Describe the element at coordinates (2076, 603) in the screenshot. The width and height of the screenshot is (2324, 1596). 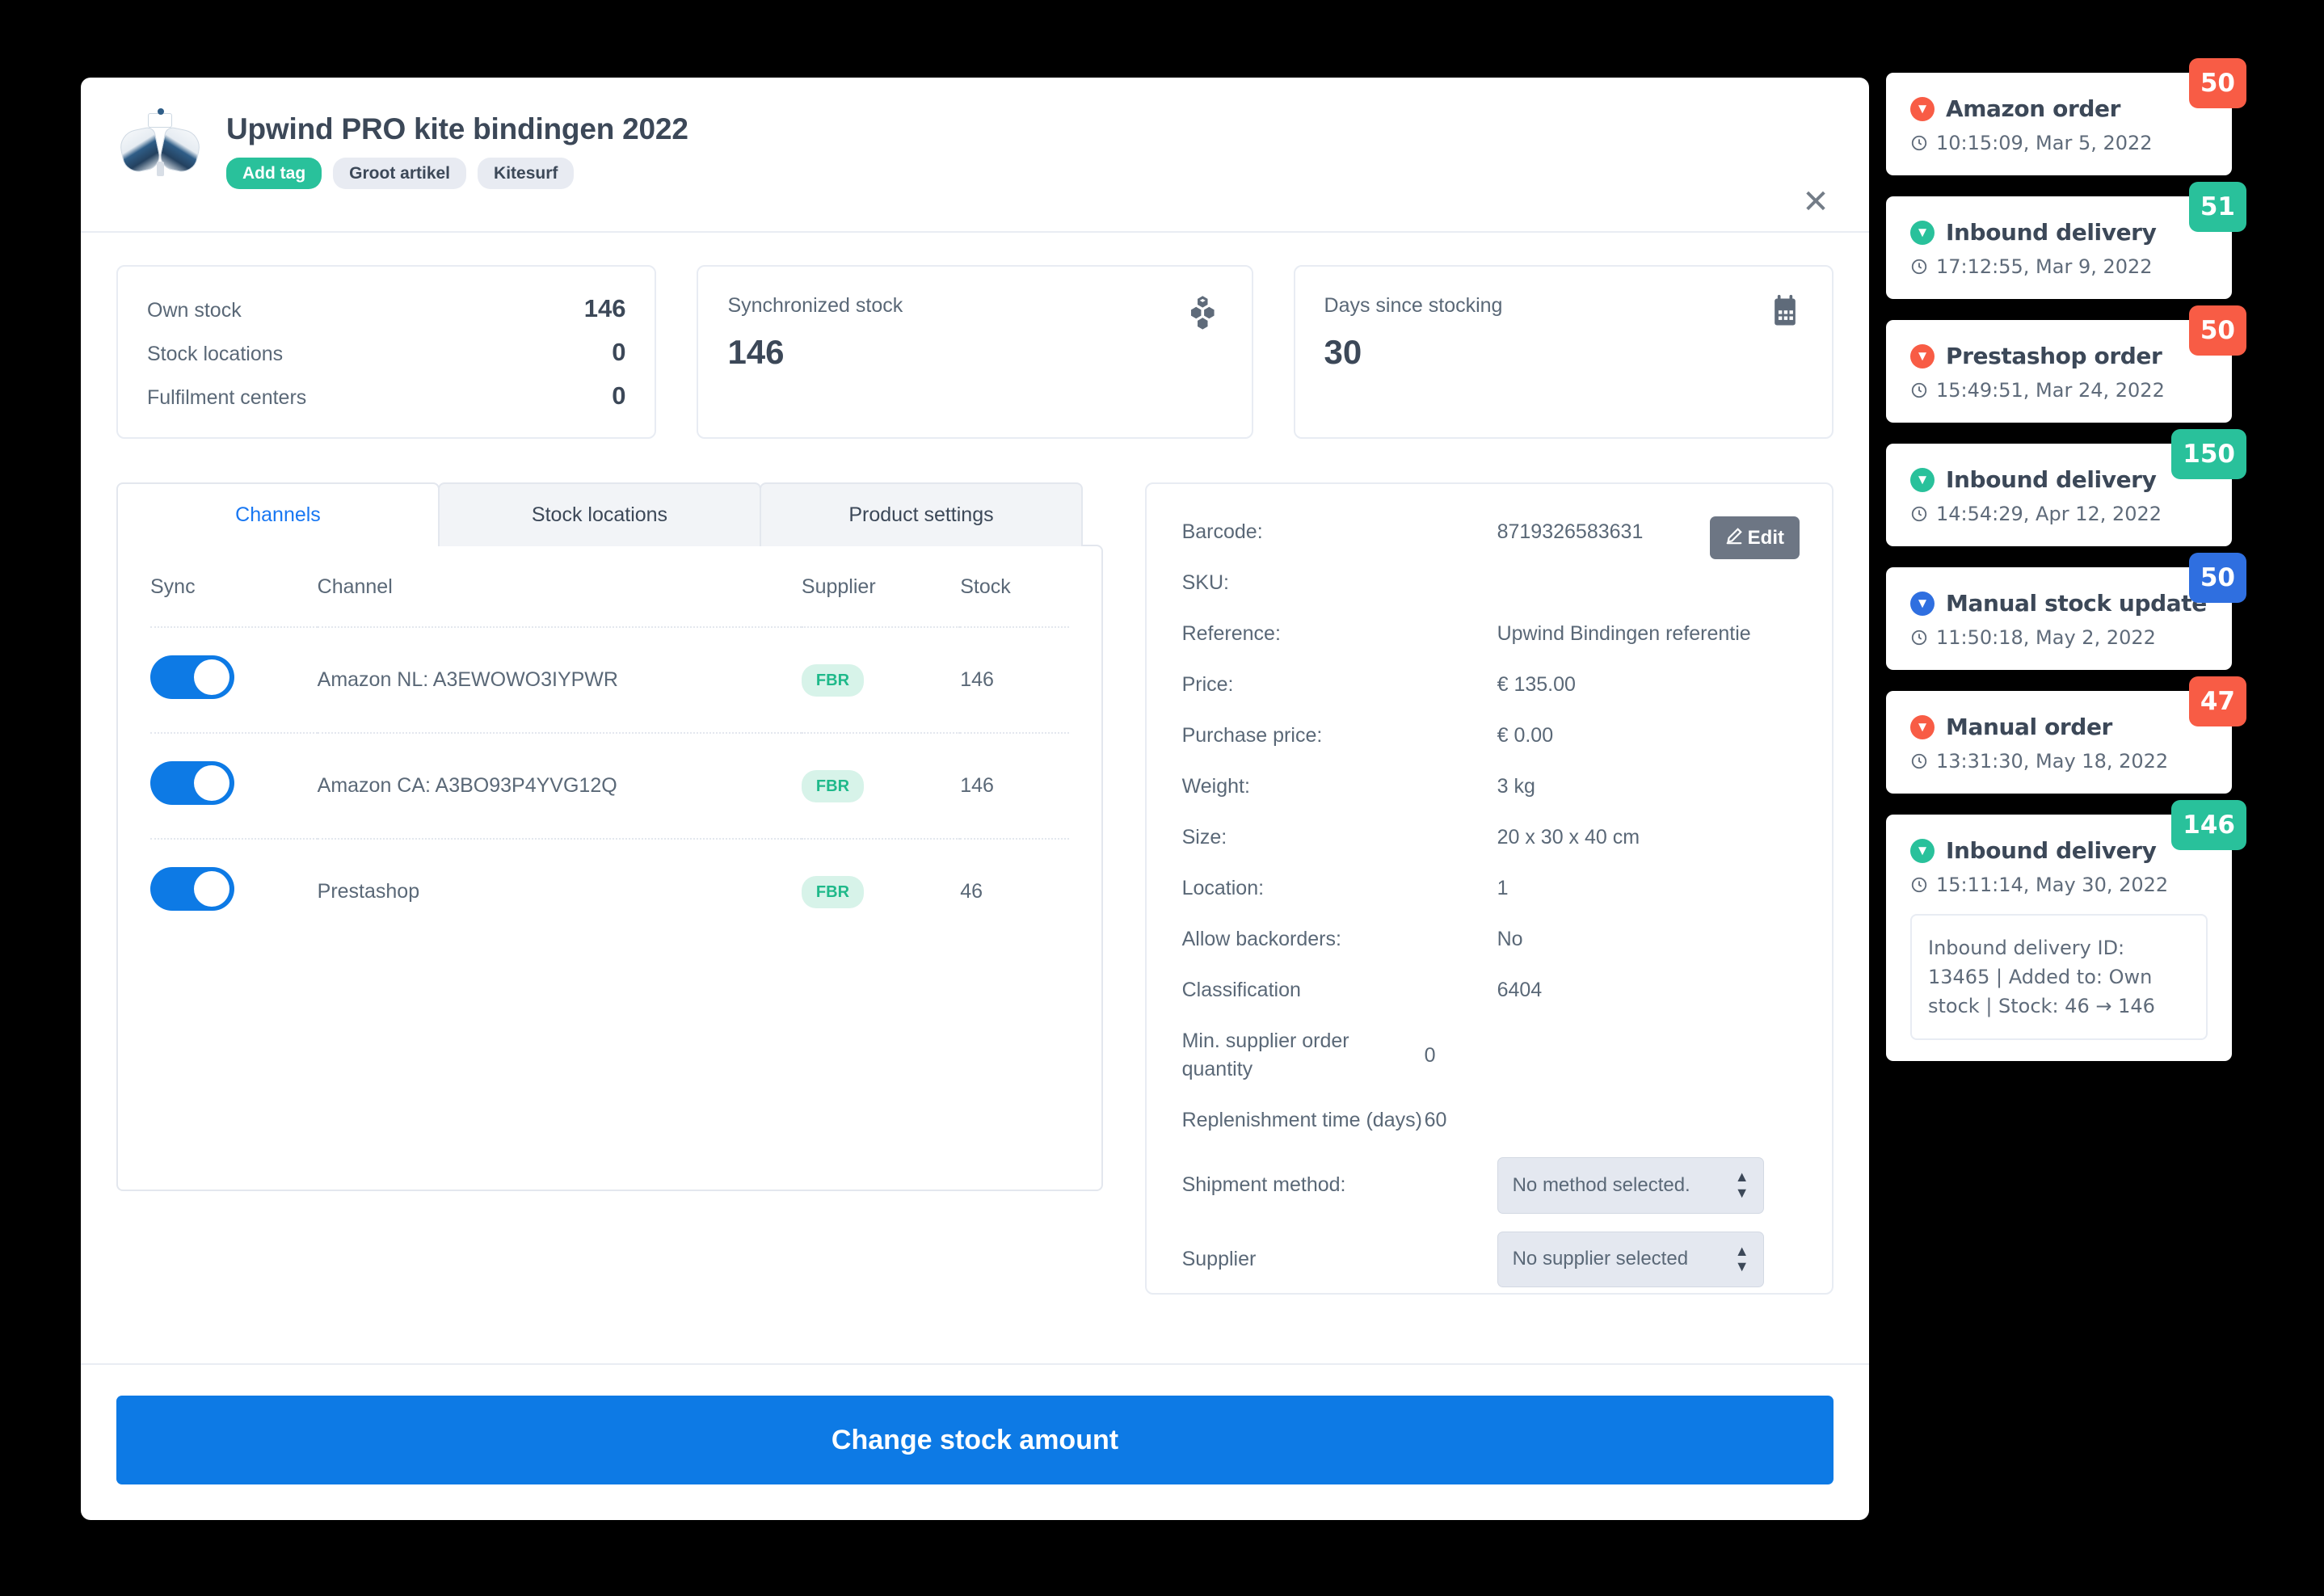
I see `timeline-title: Manual stock update` at that location.